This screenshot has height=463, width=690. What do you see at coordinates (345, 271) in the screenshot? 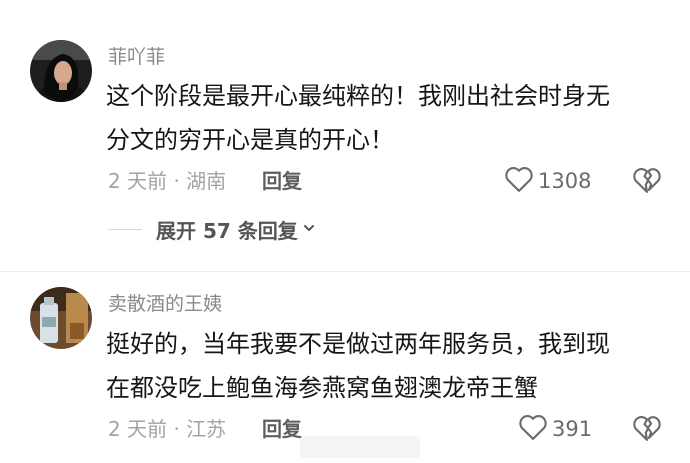
I see `comment-divider` at bounding box center [345, 271].